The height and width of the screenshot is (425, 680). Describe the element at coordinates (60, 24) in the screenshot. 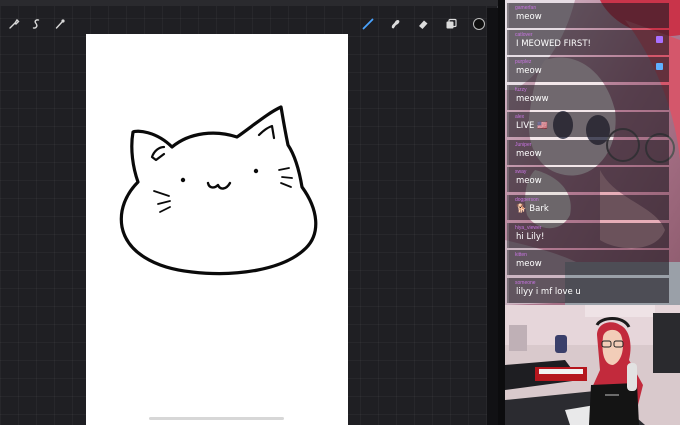

I see `selection-icon` at that location.